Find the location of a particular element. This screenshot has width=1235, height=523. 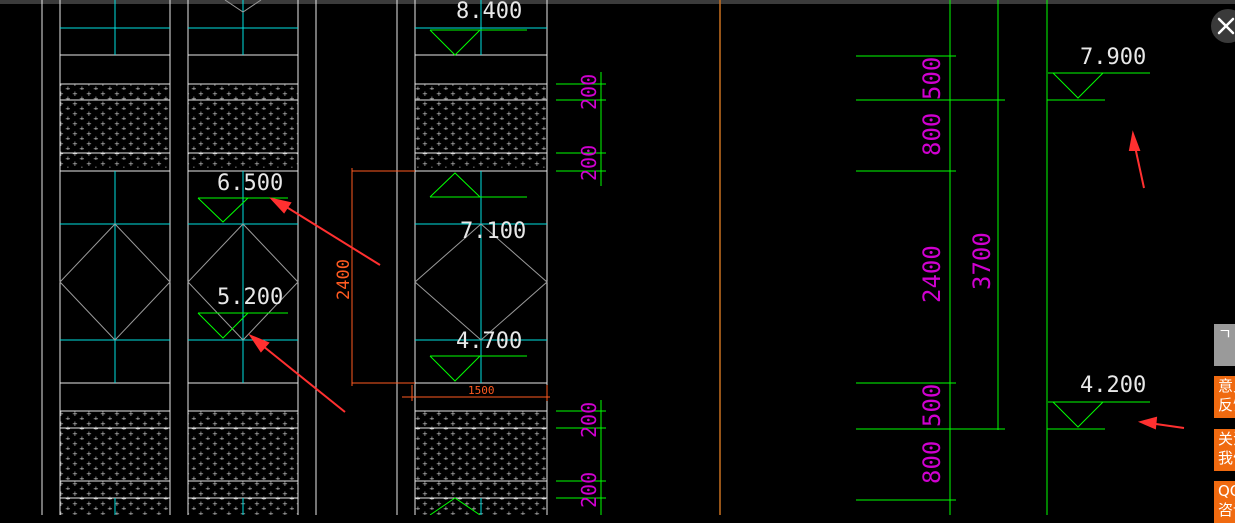

qq-consult-button: QQ咨询 is located at coordinates (1224, 502).